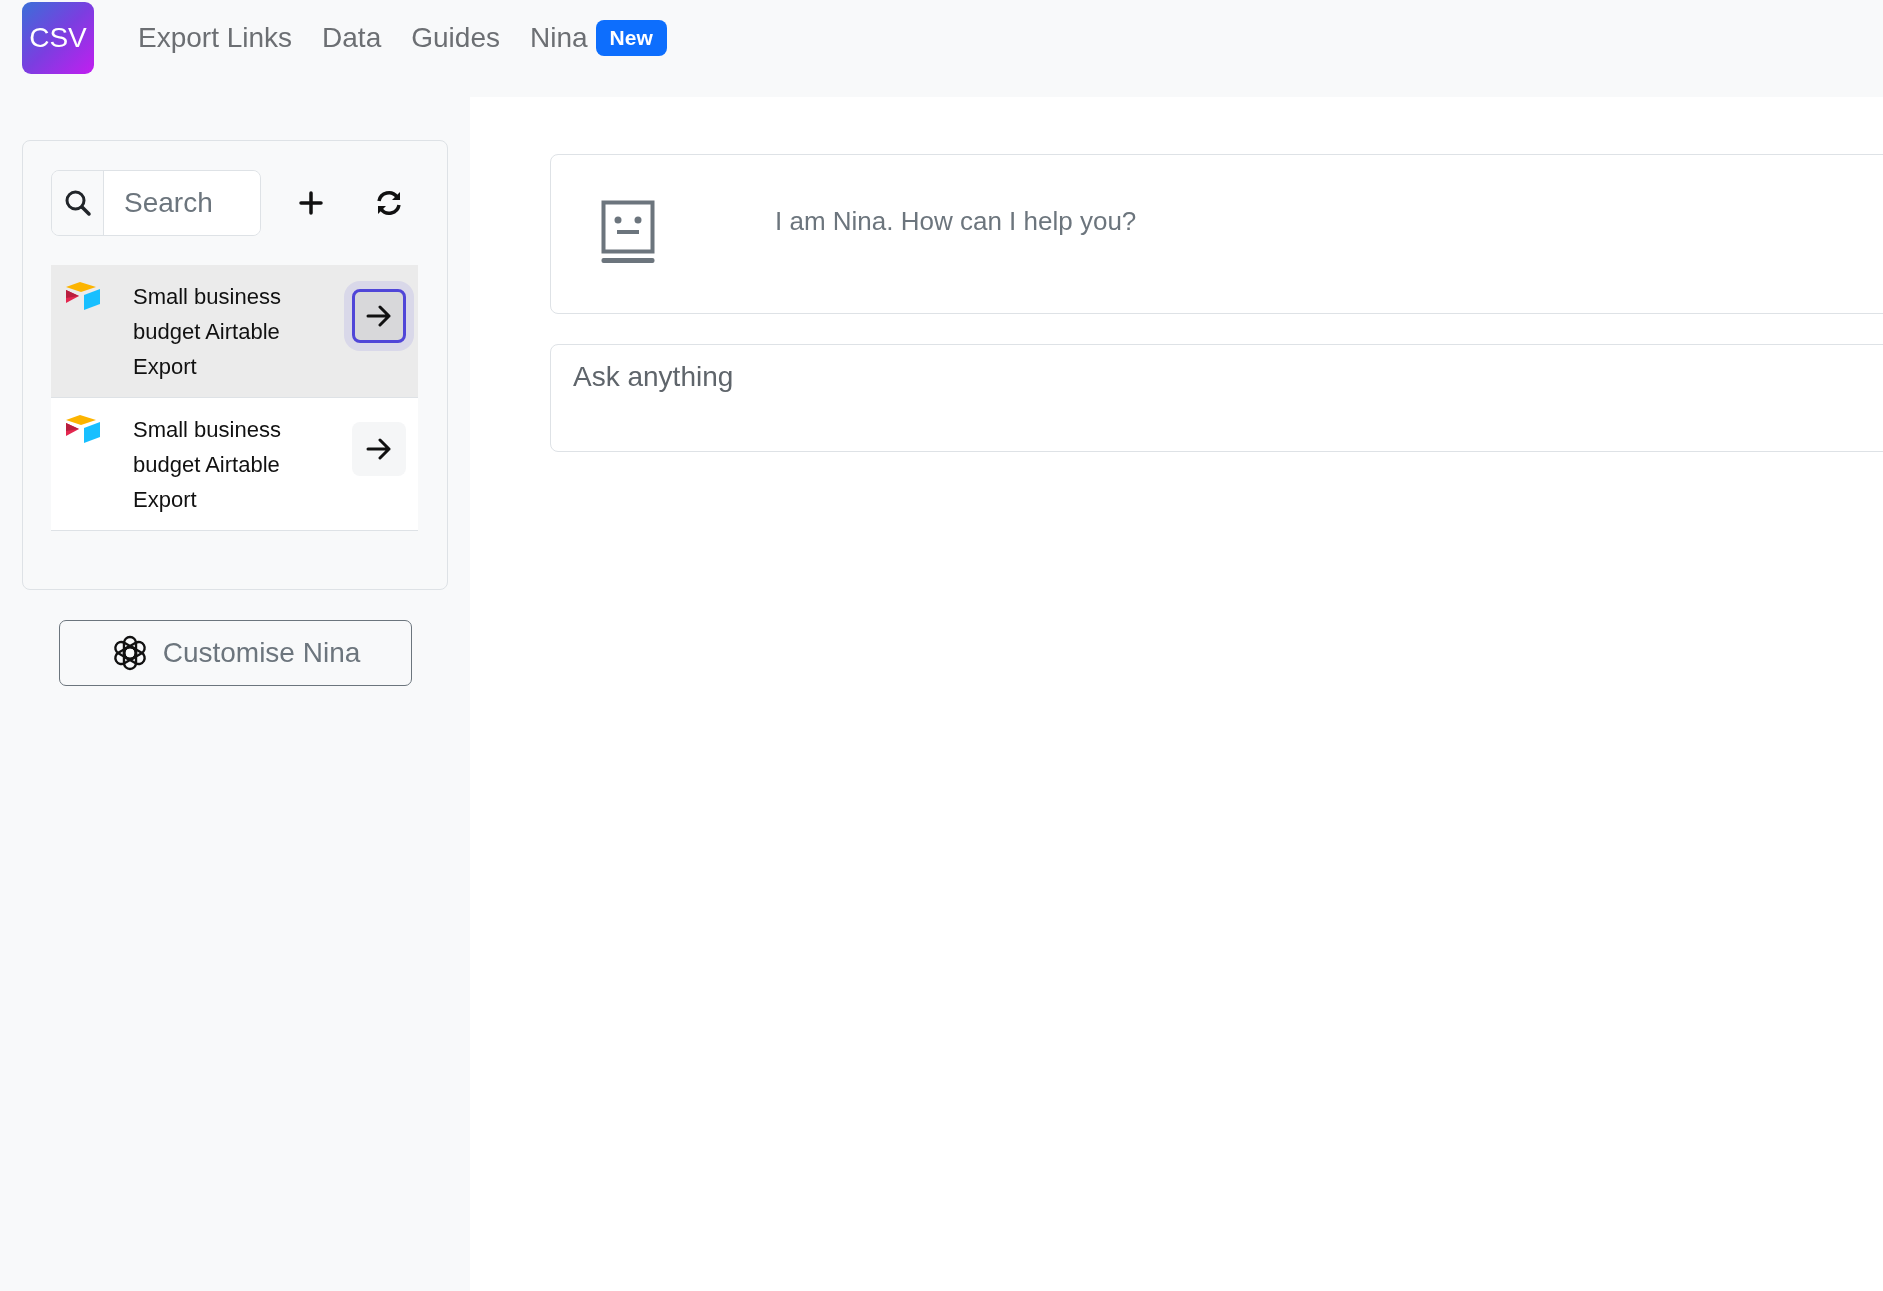 The width and height of the screenshot is (1883, 1291). What do you see at coordinates (628, 232) in the screenshot?
I see `robot-face-icon` at bounding box center [628, 232].